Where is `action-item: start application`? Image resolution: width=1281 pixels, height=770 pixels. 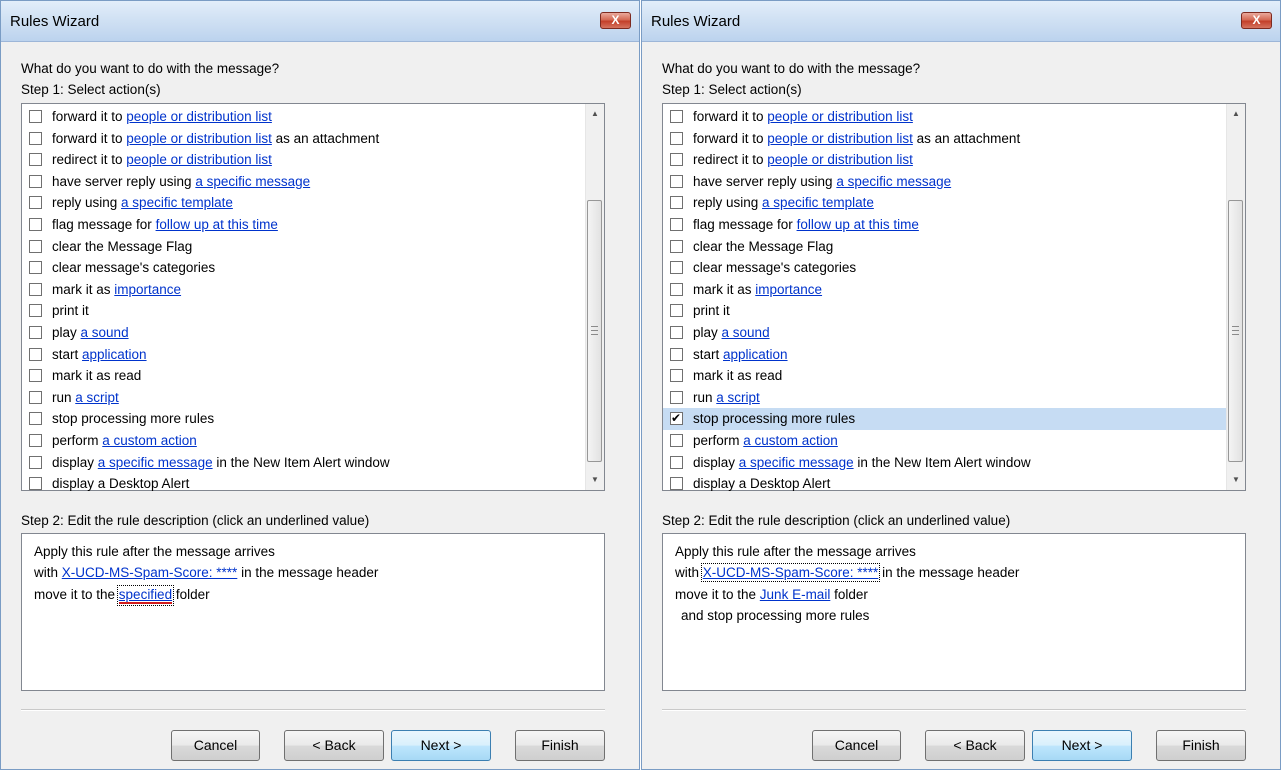
action-item: start application is located at coordinates (304, 355).